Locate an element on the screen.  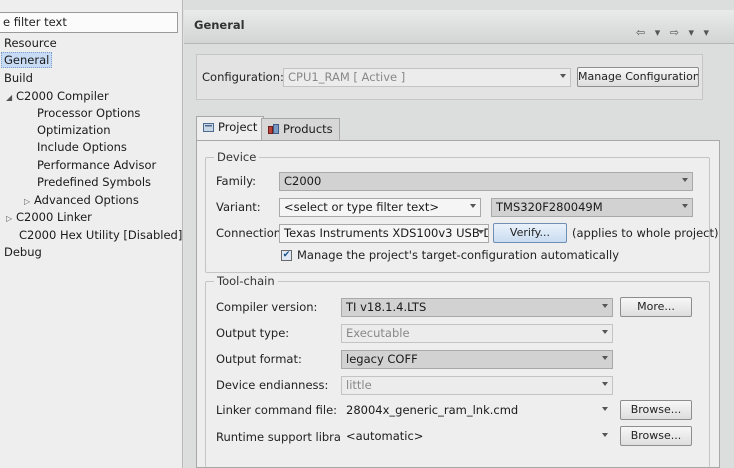
expanded-arrow-icon: ◢ is located at coordinates (11, 98).